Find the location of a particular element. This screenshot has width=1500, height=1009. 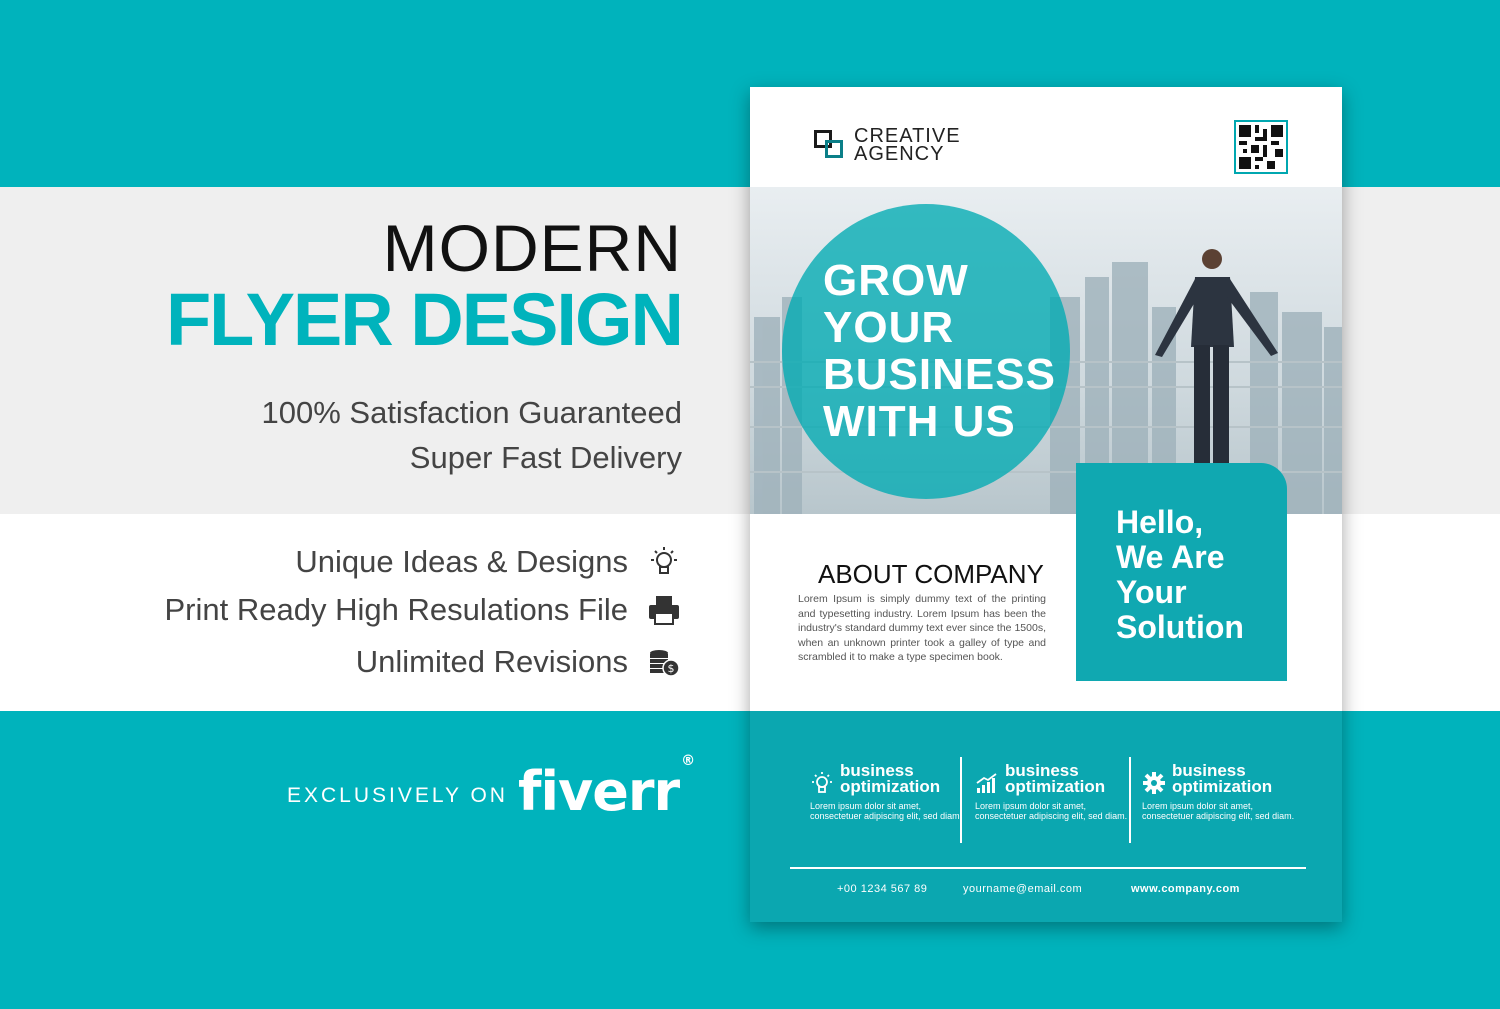

hello-line: Solution is located at coordinates (1180, 627).